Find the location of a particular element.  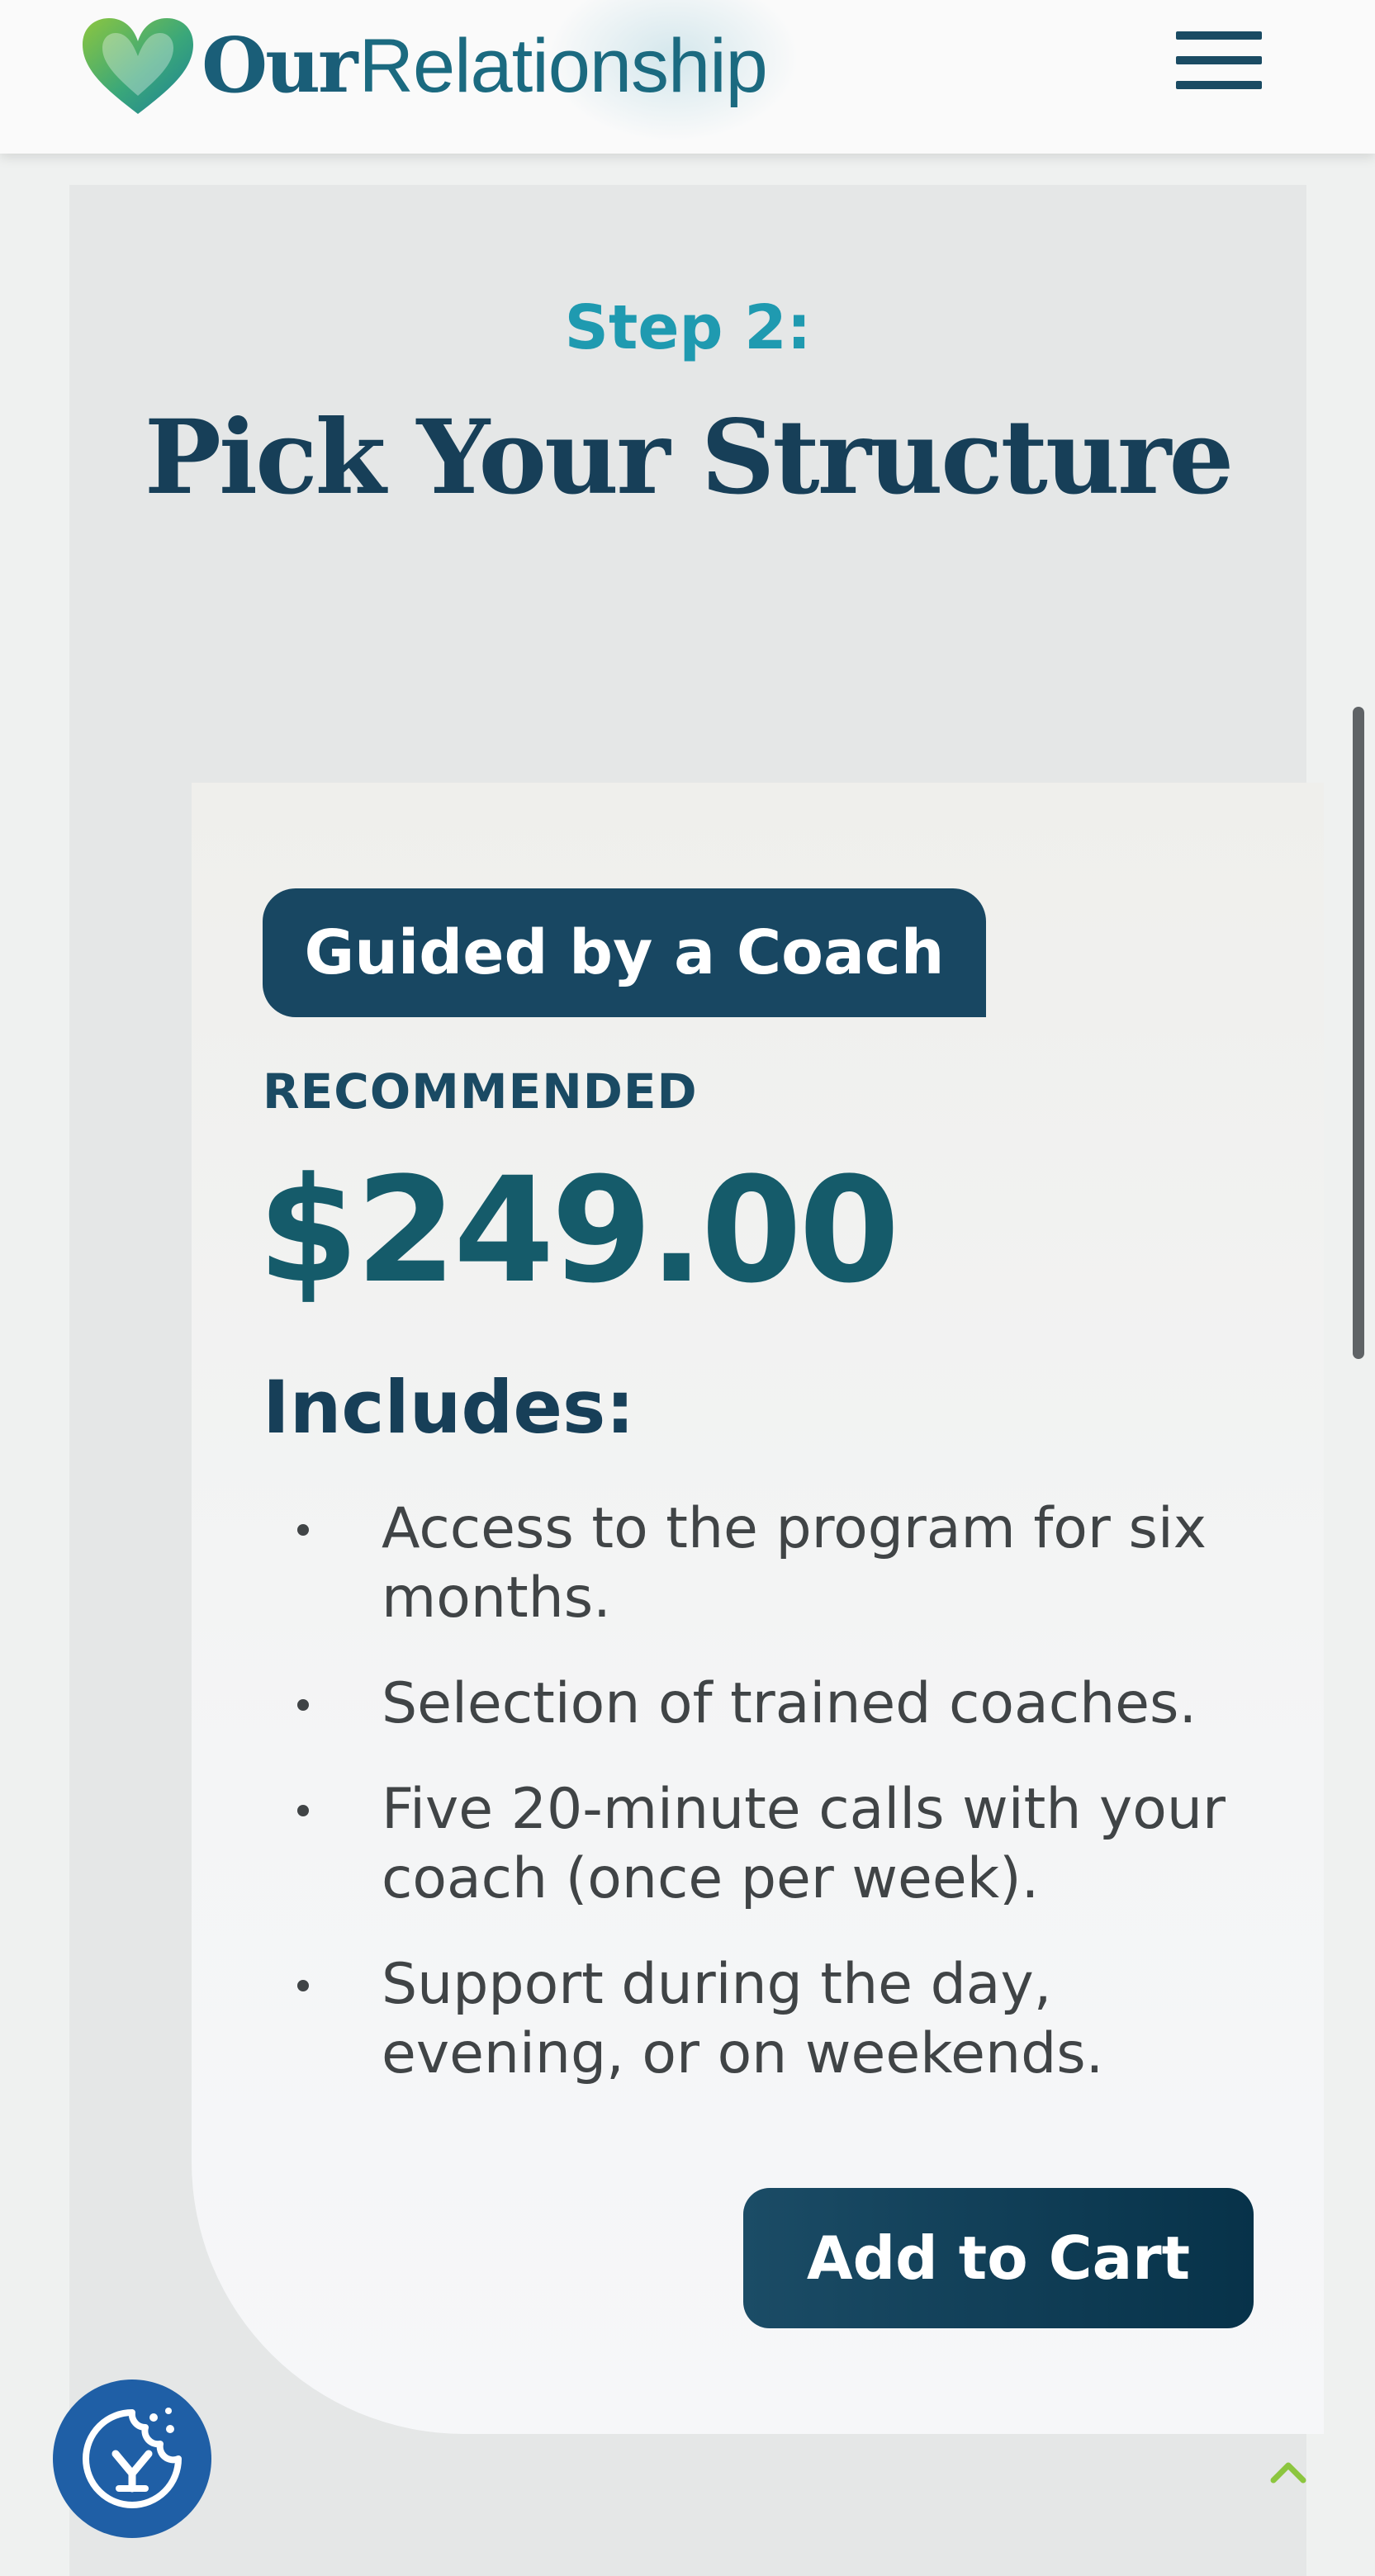

cookie-consent-button is located at coordinates (132, 2458).